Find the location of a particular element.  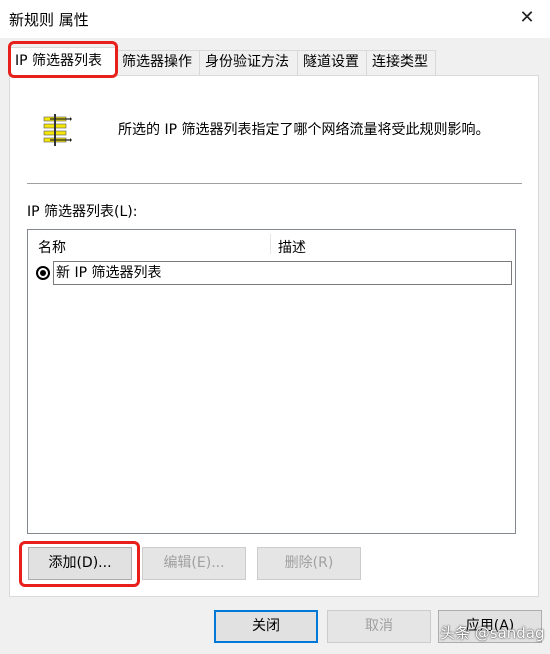

list-item-name: 新 IP 筛选器列表 is located at coordinates (282, 273).